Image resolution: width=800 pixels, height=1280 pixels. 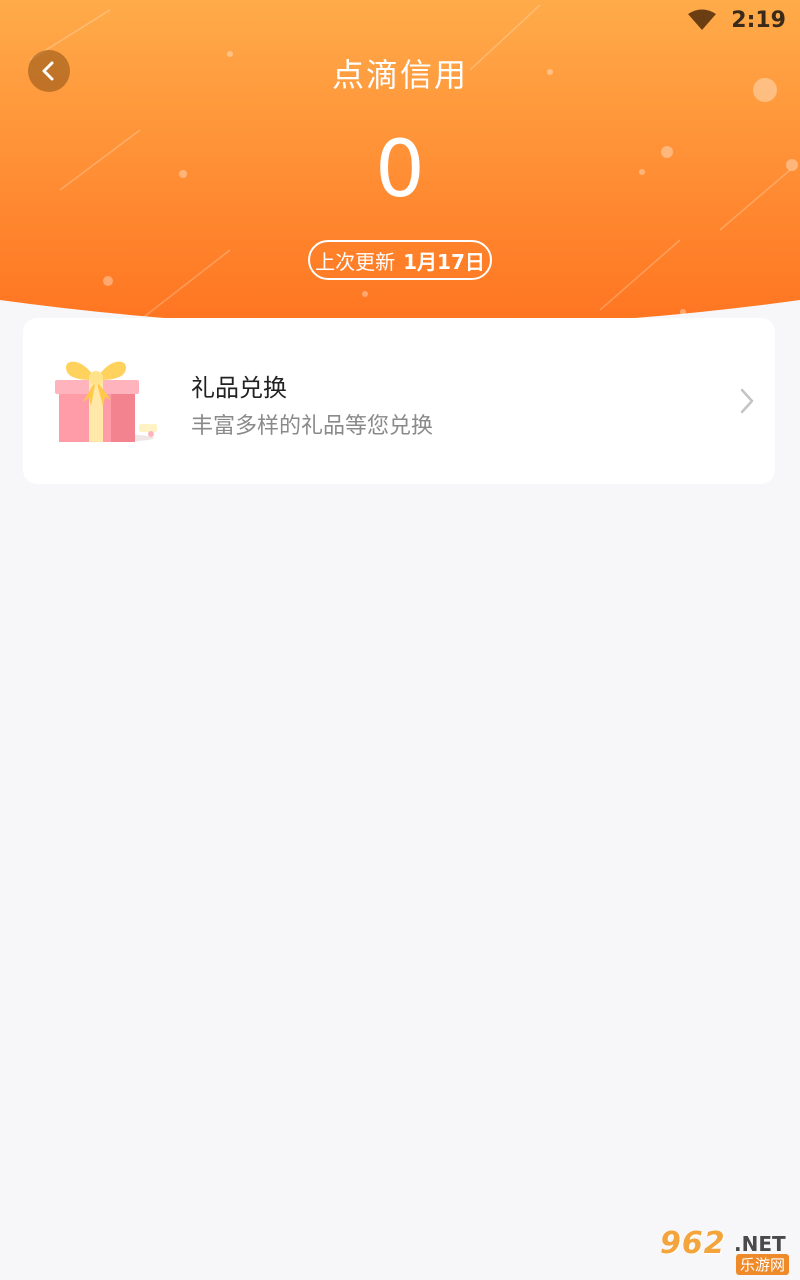 I want to click on wifi-icon, so click(x=702, y=19).